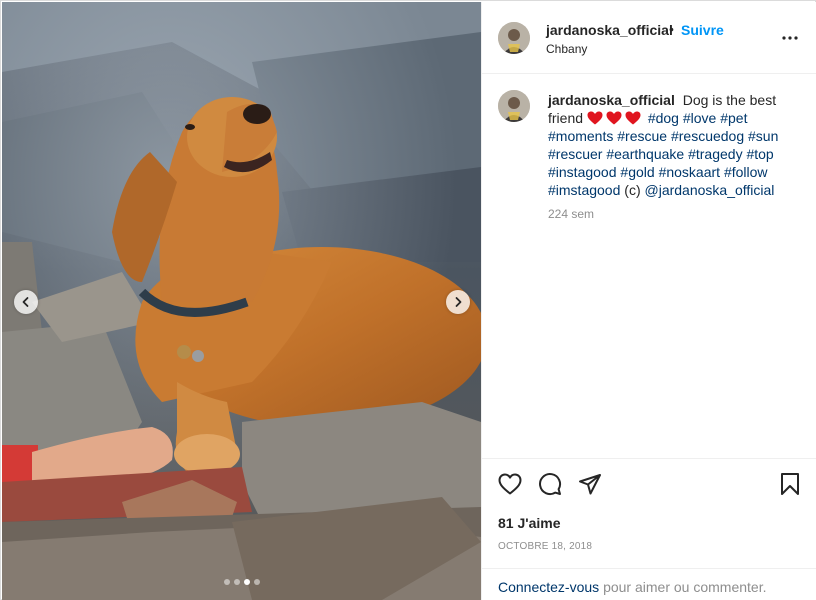 Image resolution: width=816 pixels, height=600 pixels. Describe the element at coordinates (242, 582) in the screenshot. I see `carousel-indicator` at that location.